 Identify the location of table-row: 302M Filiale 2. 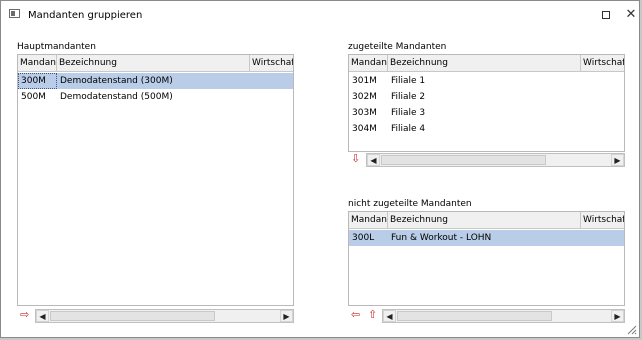
(486, 97).